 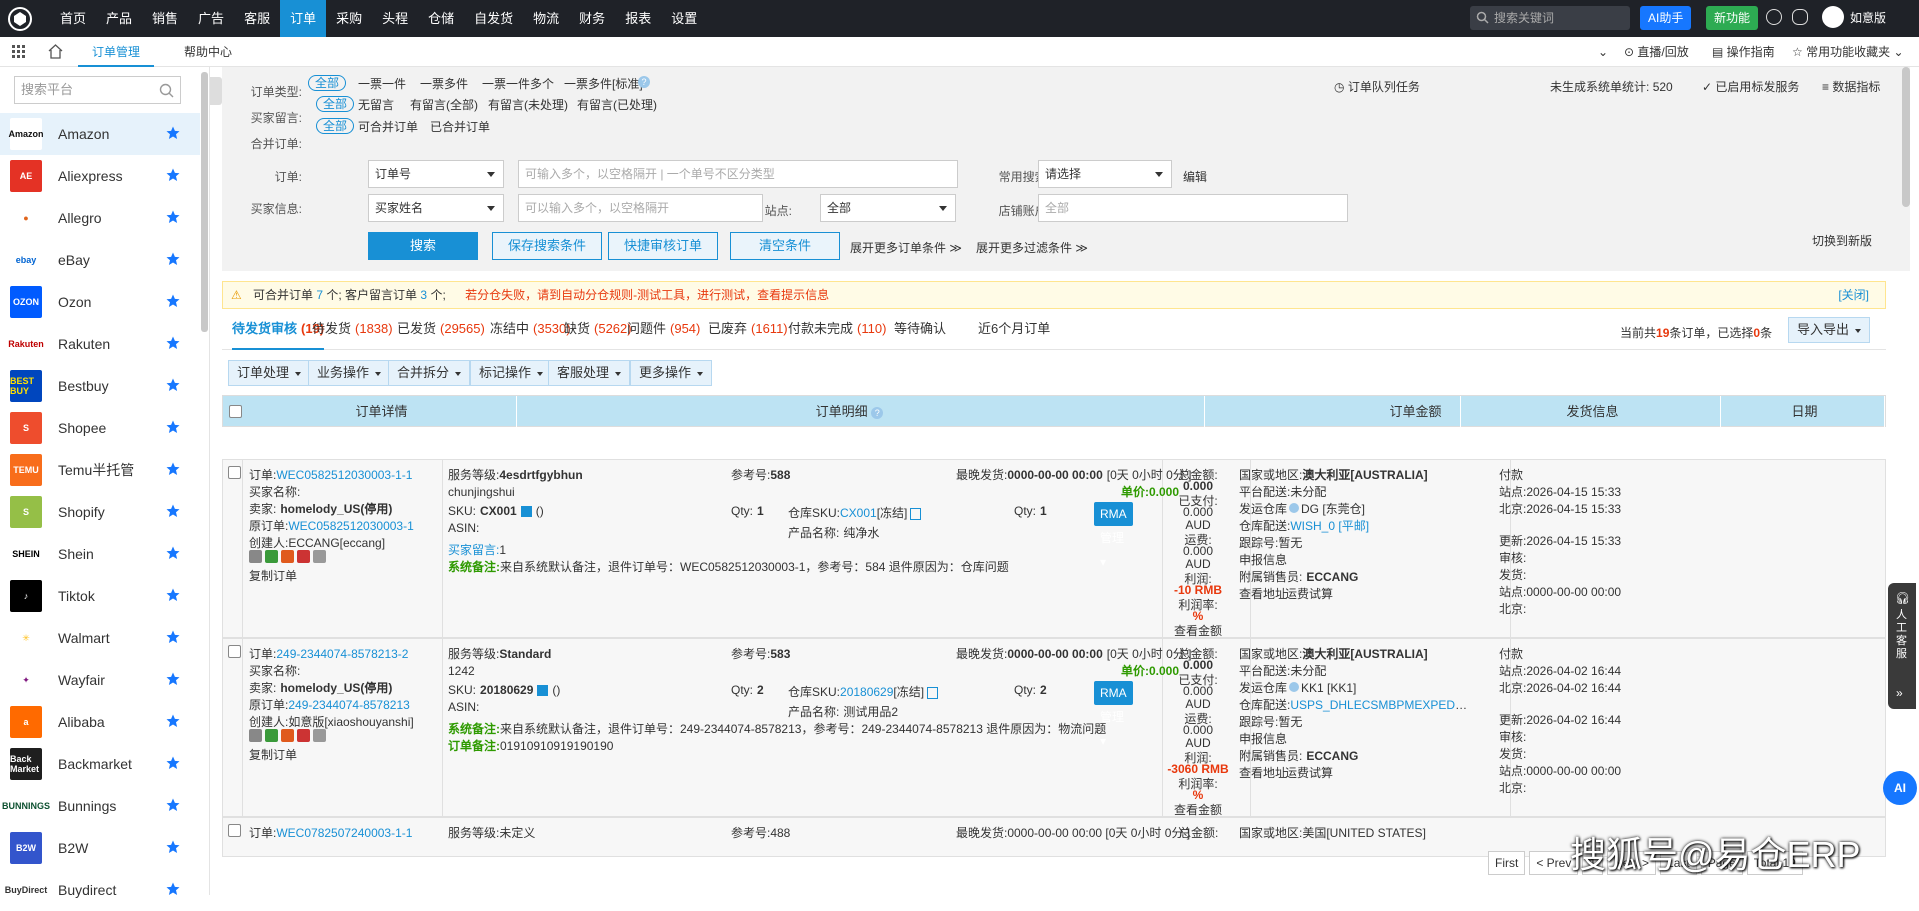 I want to click on platform-search-input: 搜索平台, so click(x=97, y=90).